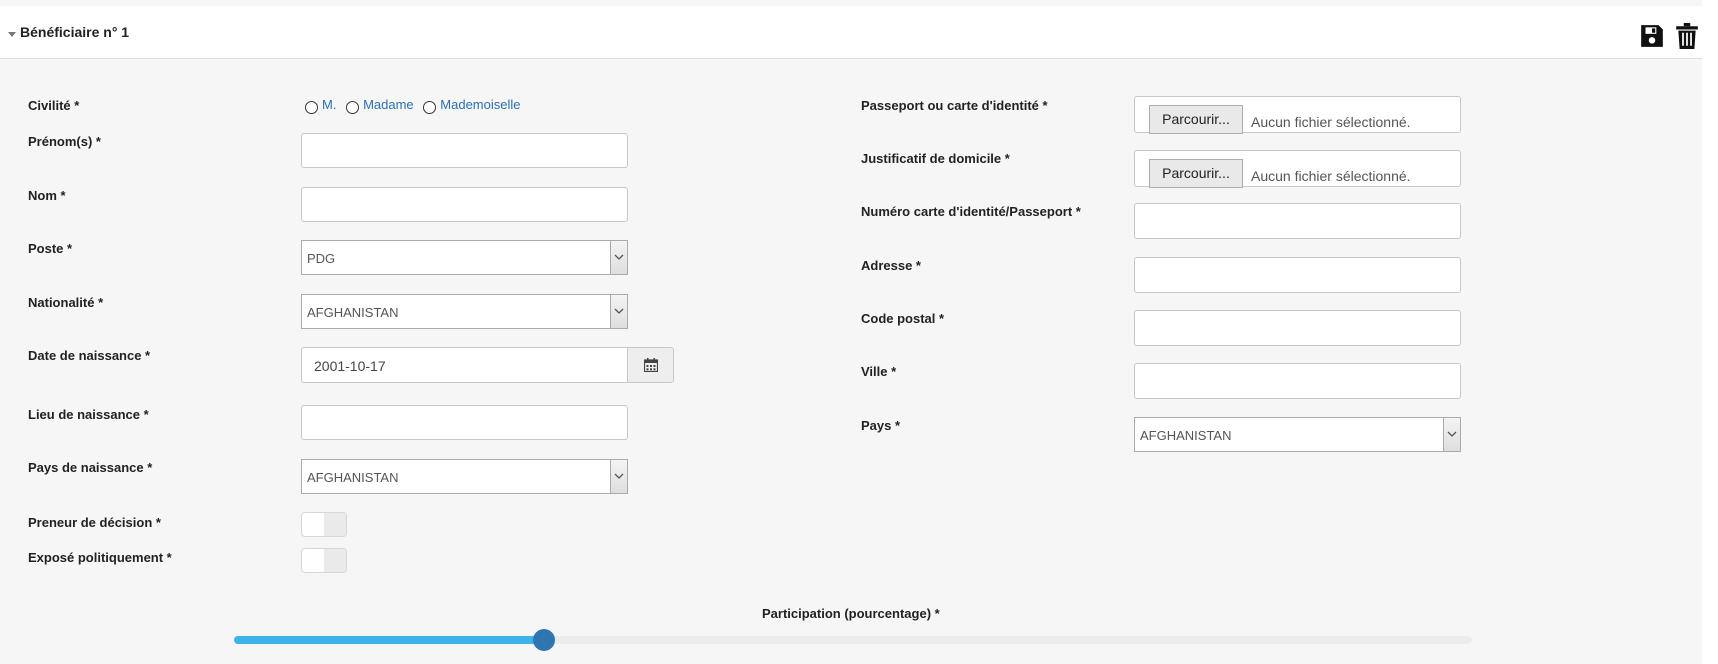  I want to click on pays-naissance-select: AFGHANISTAN, so click(464, 476).